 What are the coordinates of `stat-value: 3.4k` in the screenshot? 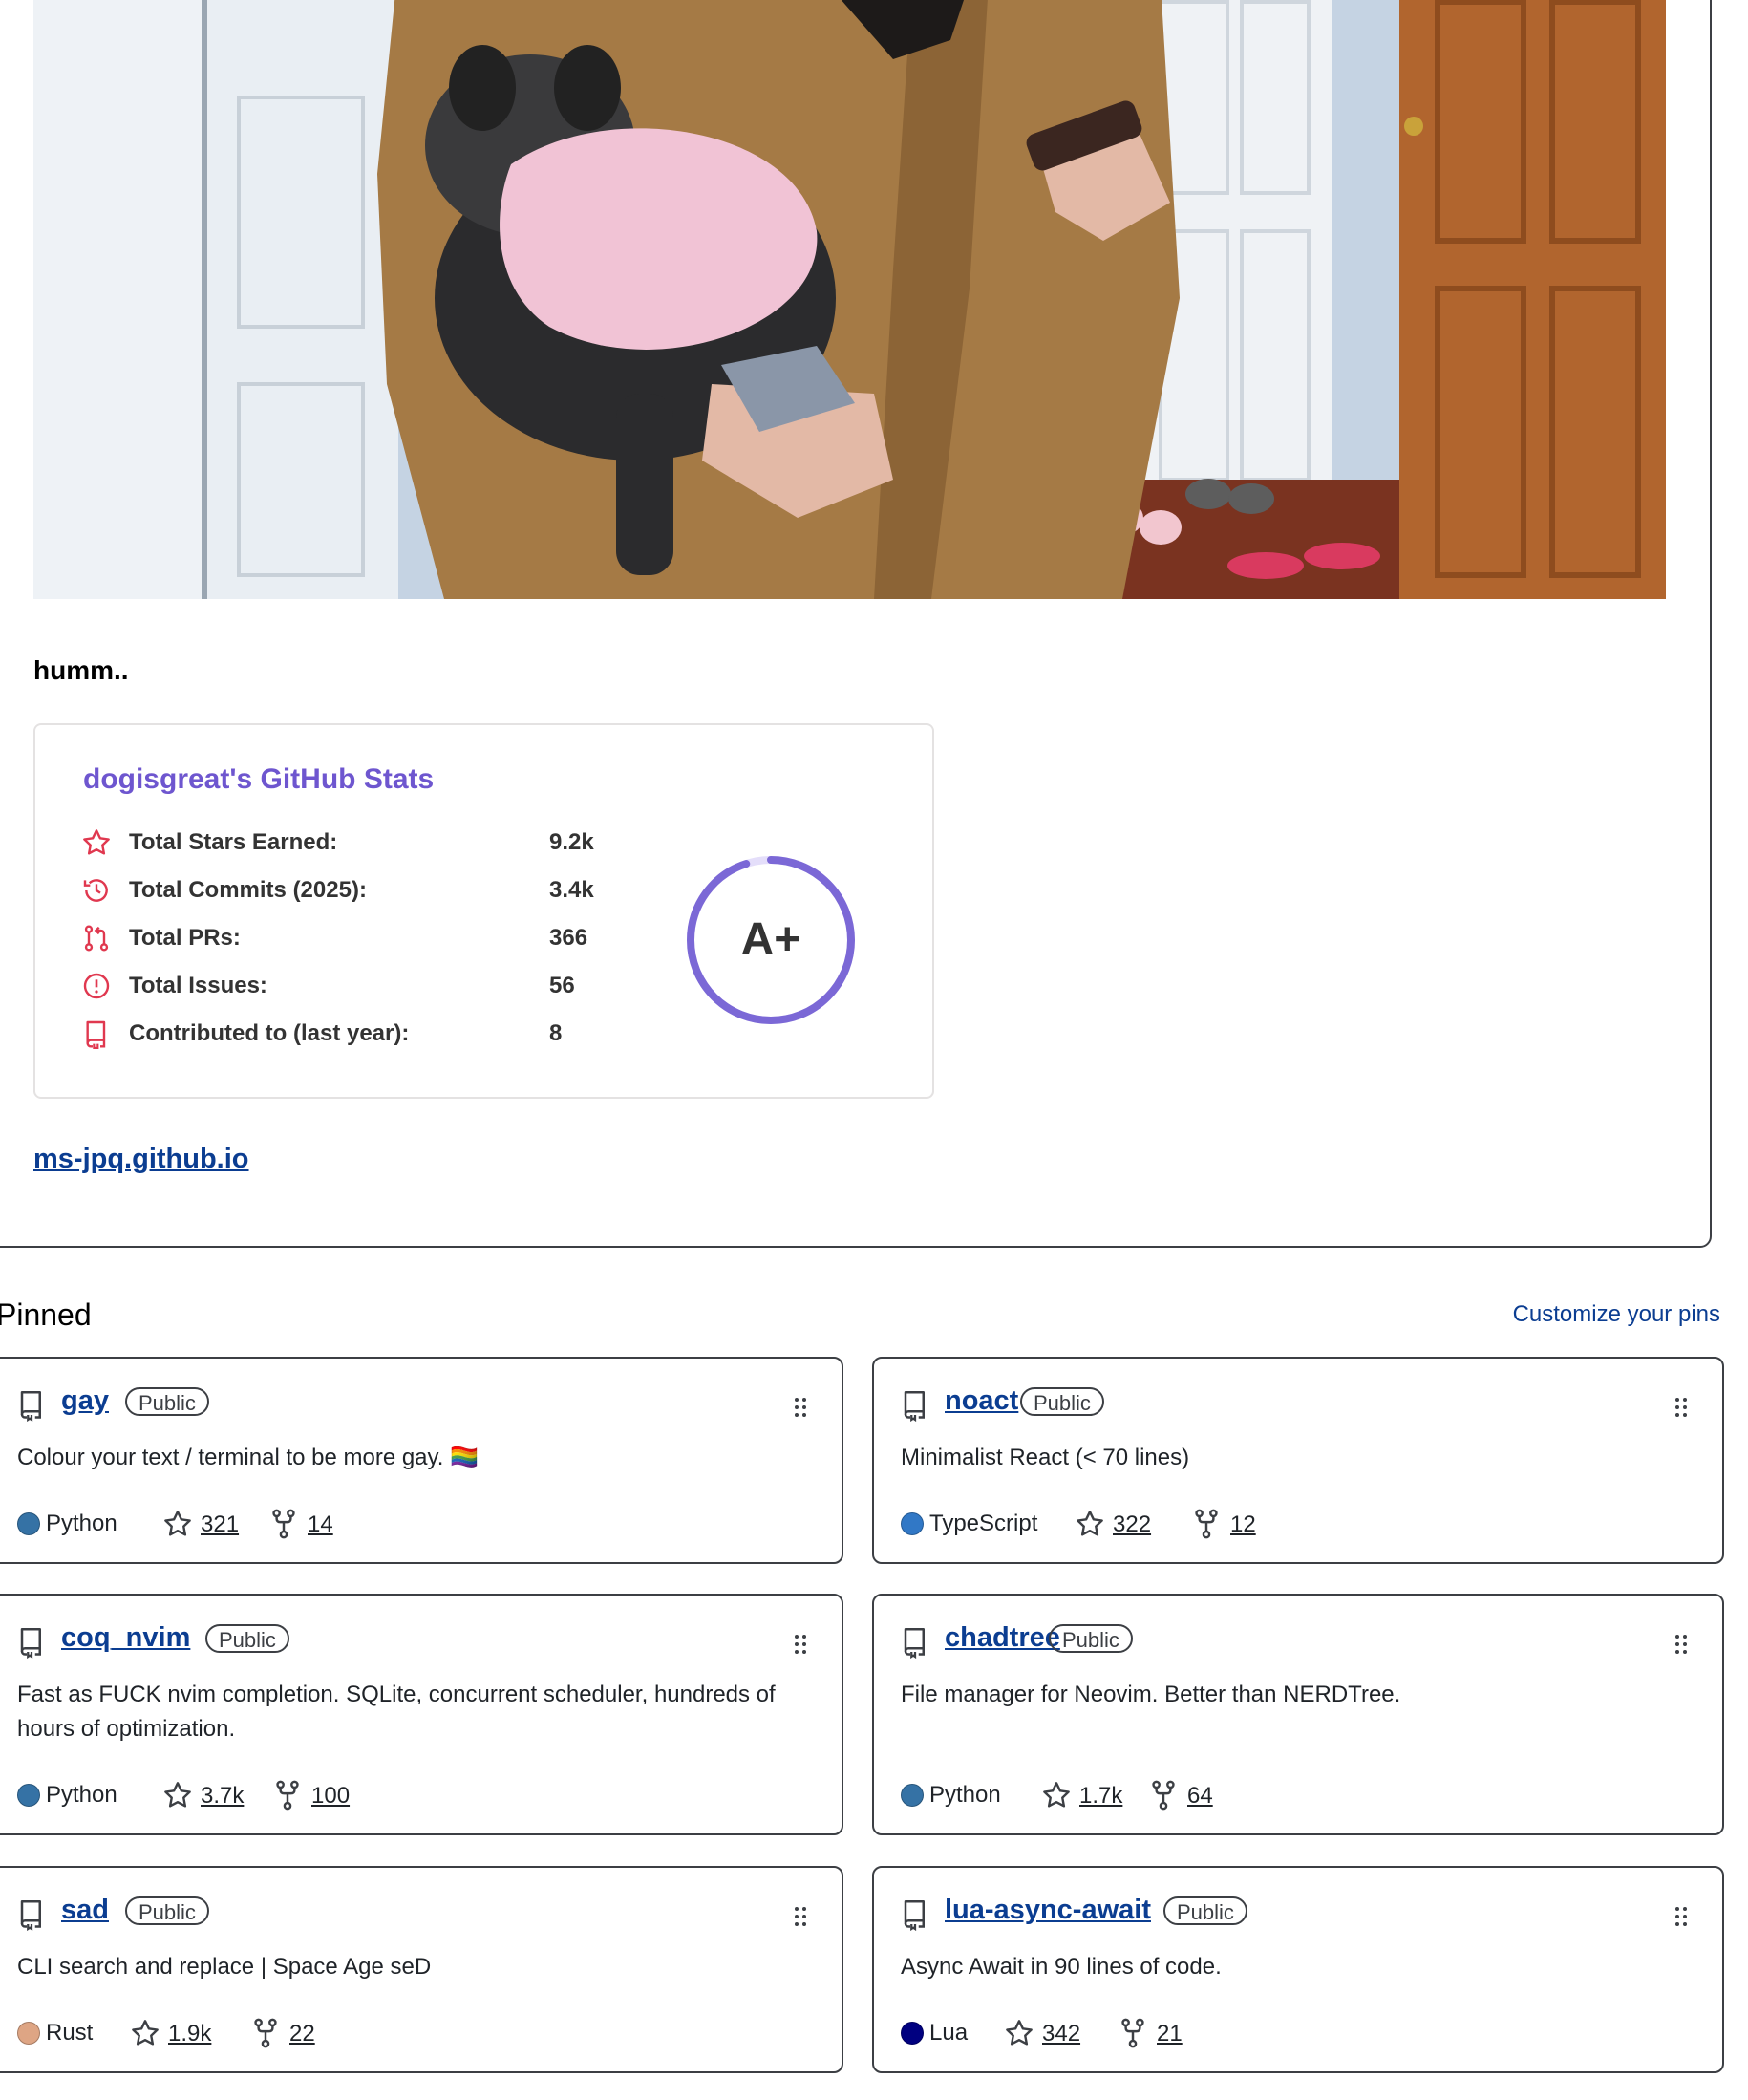 It's located at (571, 890).